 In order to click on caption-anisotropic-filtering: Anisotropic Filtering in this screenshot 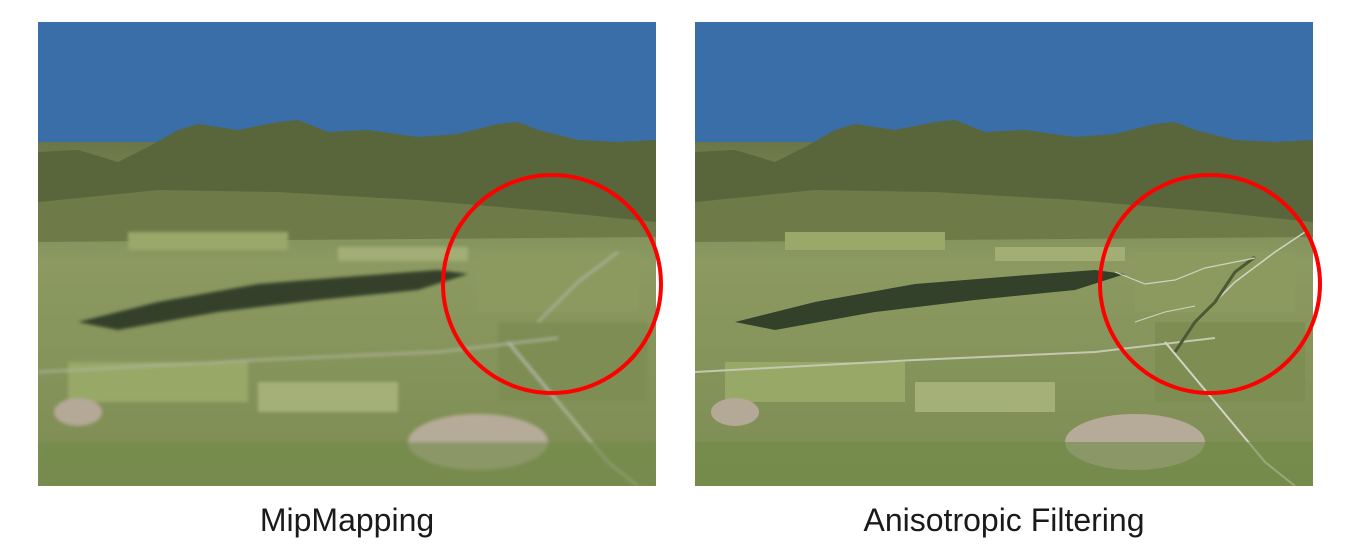, I will do `click(1004, 520)`.